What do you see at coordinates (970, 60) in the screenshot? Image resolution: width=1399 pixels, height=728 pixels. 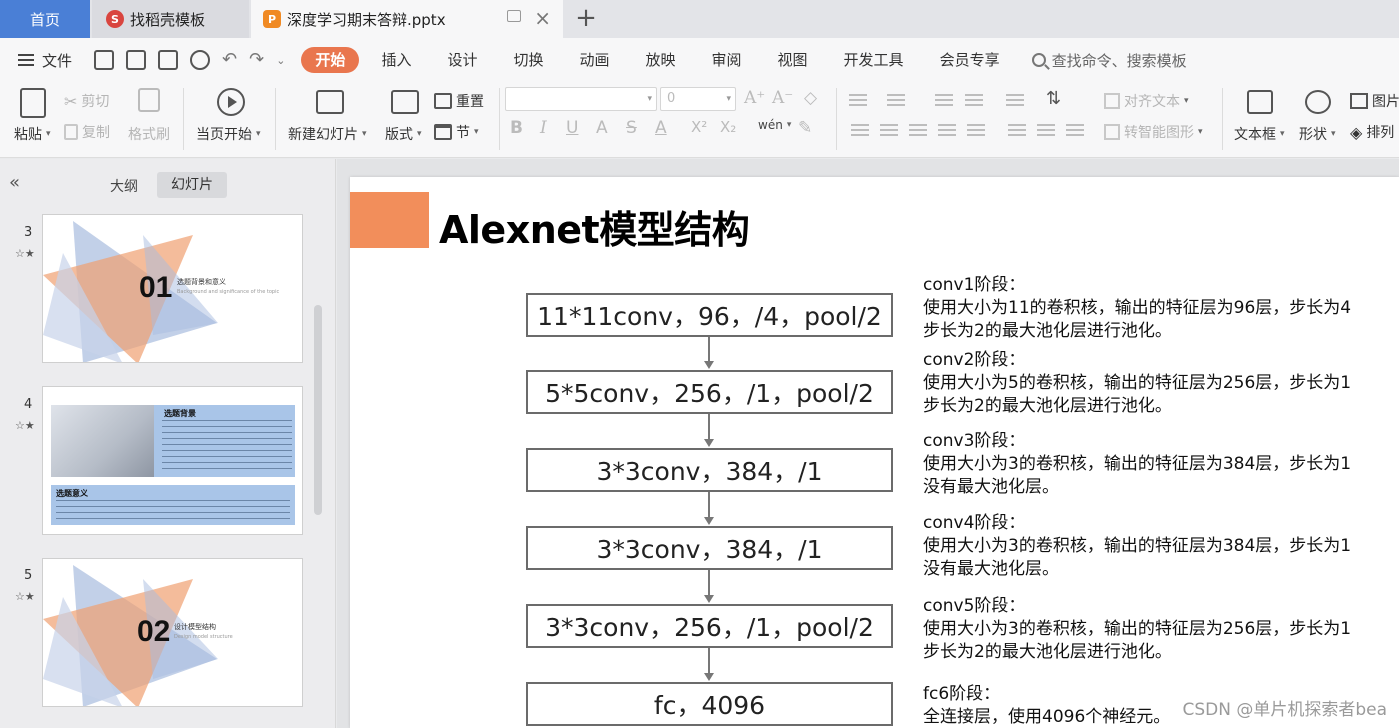 I see `tab-member: 会员专享` at bounding box center [970, 60].